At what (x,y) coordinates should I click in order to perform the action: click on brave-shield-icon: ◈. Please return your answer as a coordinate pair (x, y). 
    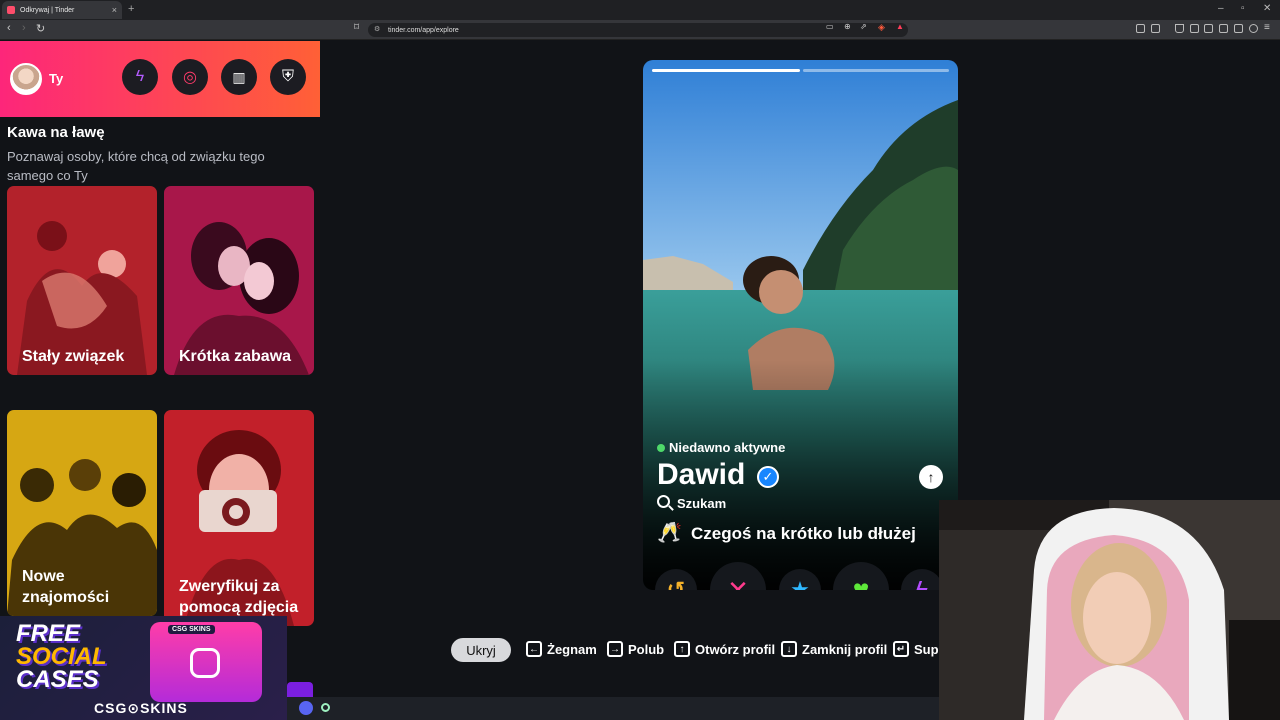
    Looking at the image, I should click on (881, 27).